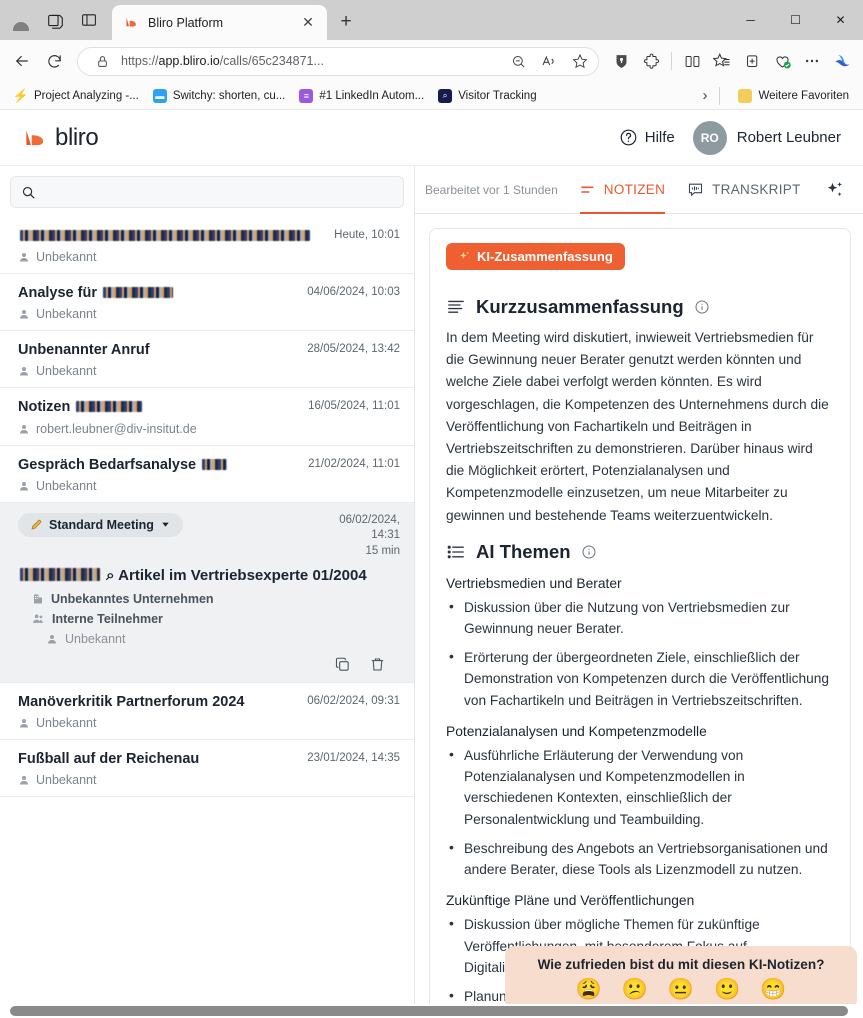 This screenshot has height=1018, width=863. Describe the element at coordinates (782, 61) in the screenshot. I see `browser-essentials-icon` at that location.